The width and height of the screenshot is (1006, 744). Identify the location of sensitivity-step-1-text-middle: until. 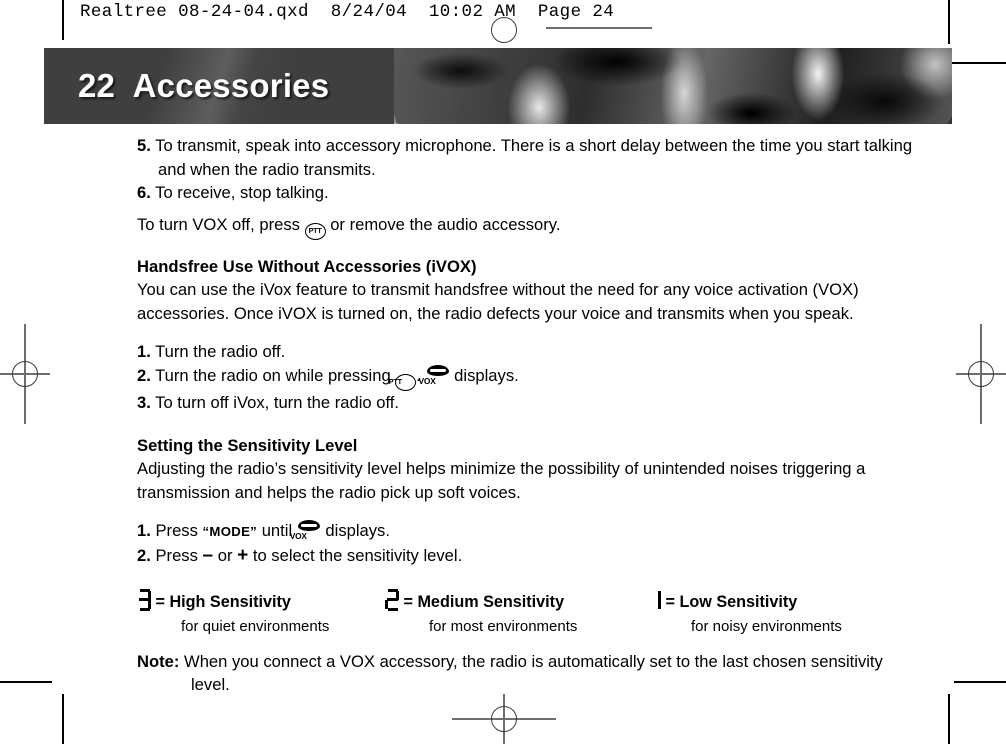
(277, 531).